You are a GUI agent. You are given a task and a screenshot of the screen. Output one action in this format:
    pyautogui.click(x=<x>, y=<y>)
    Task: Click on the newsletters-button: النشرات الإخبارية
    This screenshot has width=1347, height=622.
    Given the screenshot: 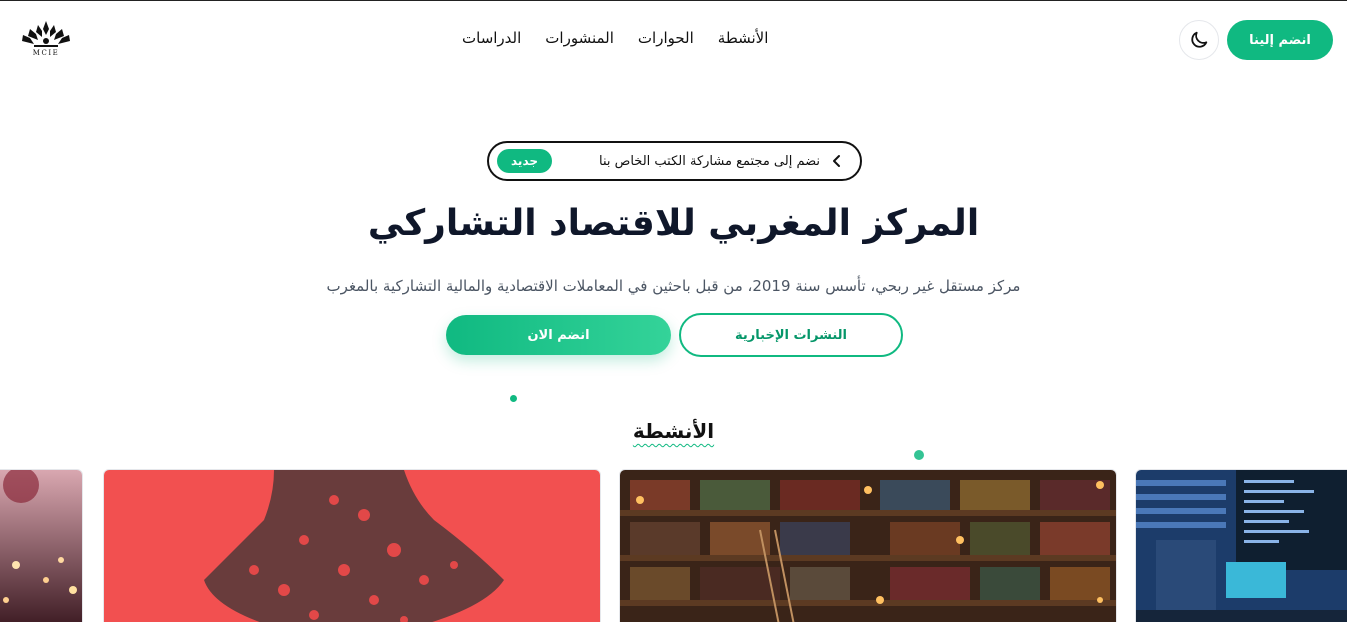 What is the action you would take?
    pyautogui.click(x=791, y=335)
    